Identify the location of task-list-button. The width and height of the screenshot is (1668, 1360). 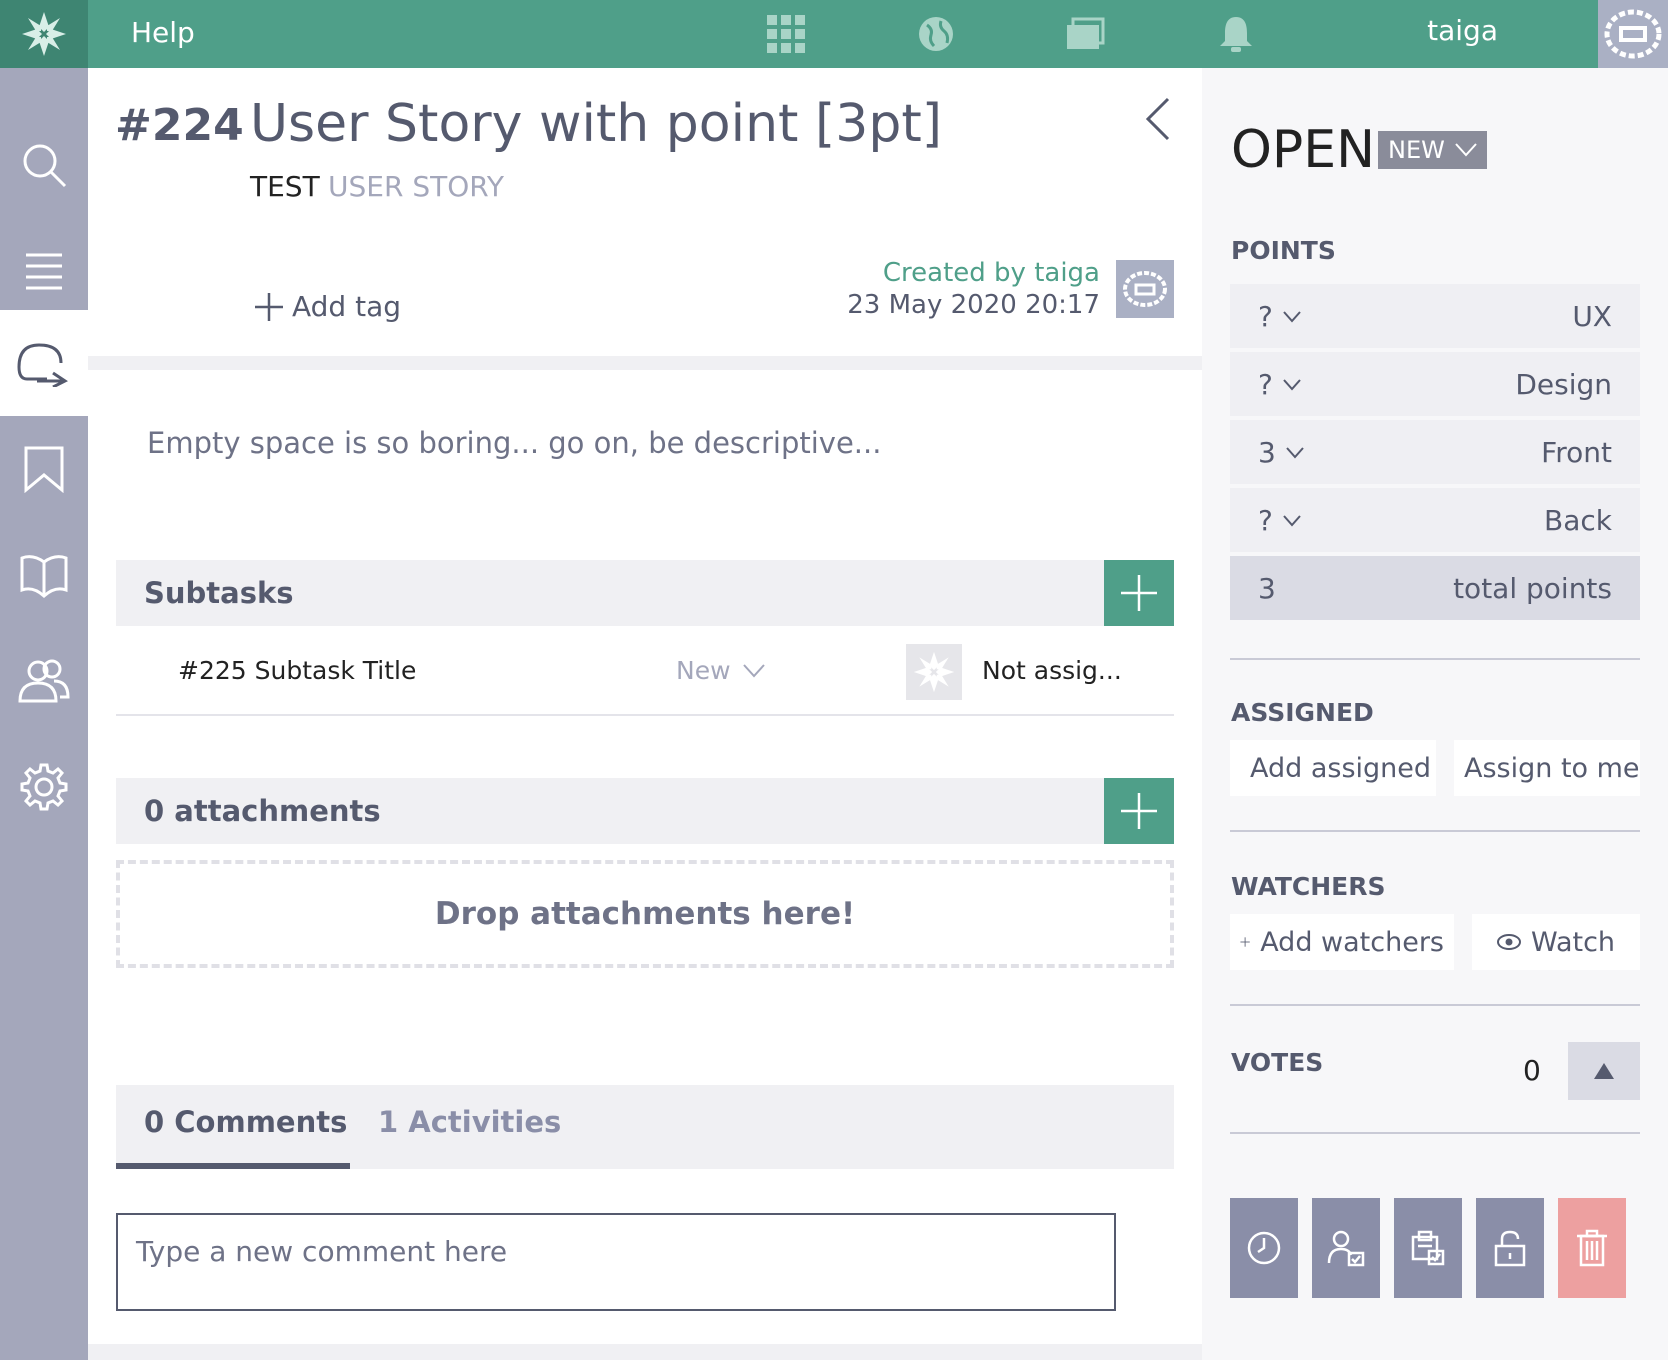
(1428, 1248).